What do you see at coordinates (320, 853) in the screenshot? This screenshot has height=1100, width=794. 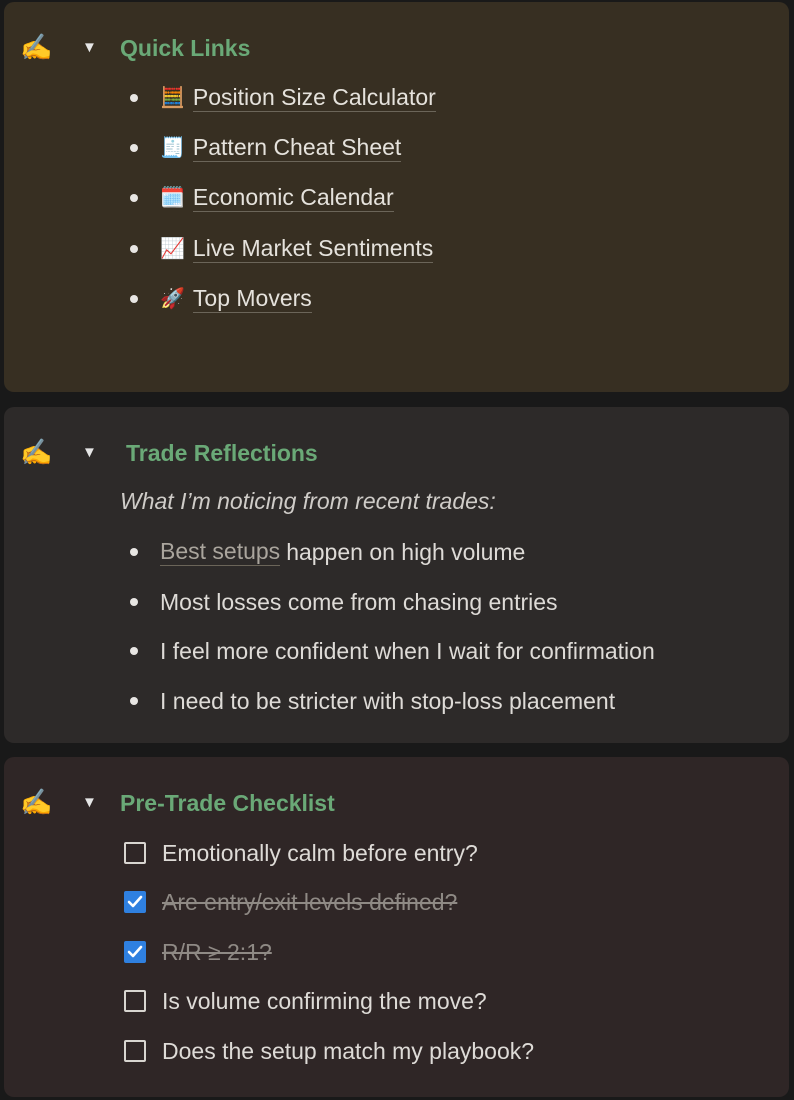 I see `checklist-item-label: Emotionally calm before entry?` at bounding box center [320, 853].